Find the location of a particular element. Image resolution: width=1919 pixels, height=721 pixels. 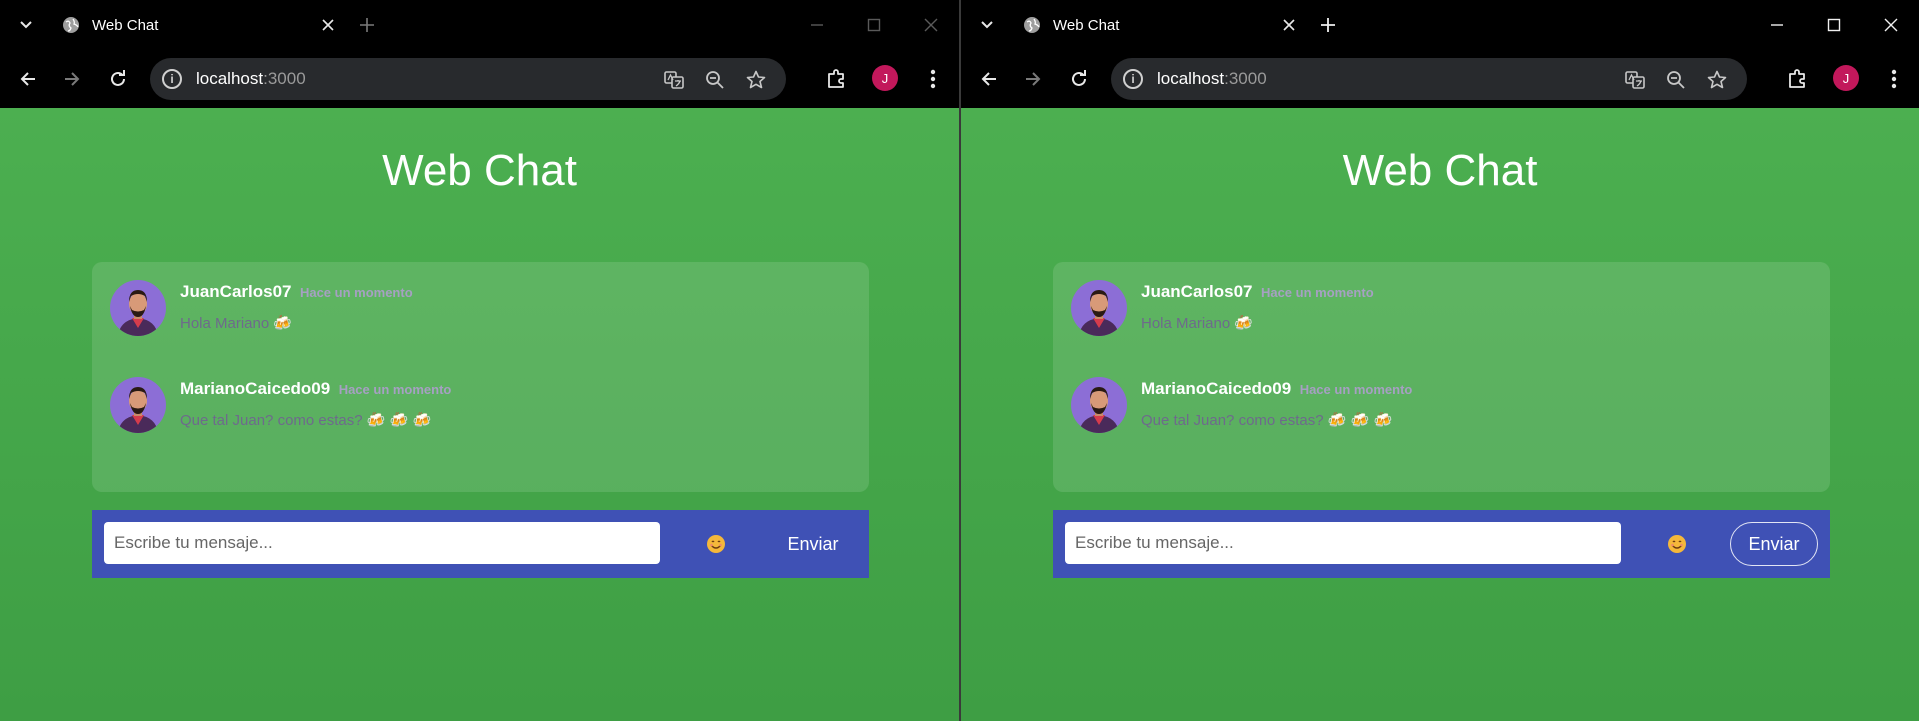

browser-toolbar: i localhost:3000 J is located at coordinates (1440, 79).